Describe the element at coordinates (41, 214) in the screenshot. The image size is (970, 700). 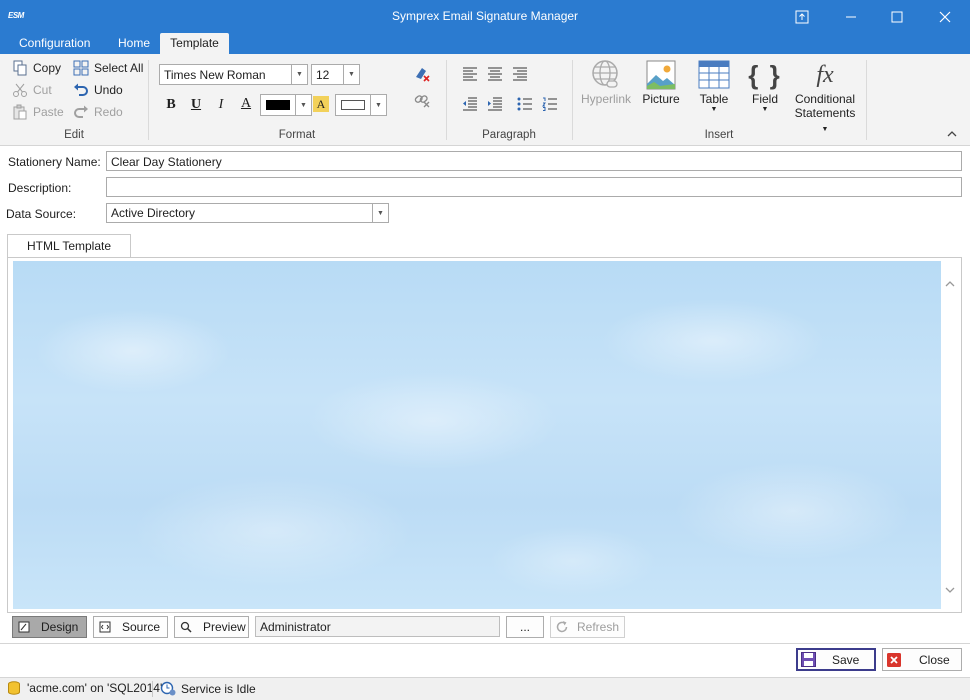
I see `data-source-label: Data Source:` at that location.